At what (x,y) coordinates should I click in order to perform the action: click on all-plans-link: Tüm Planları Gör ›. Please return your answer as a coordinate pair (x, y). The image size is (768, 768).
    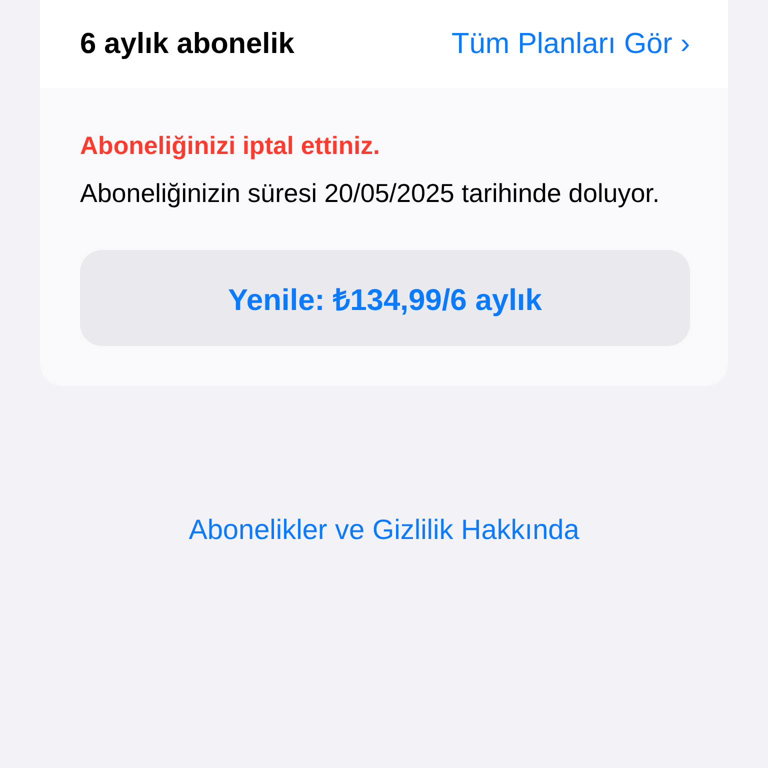
    Looking at the image, I should click on (571, 44).